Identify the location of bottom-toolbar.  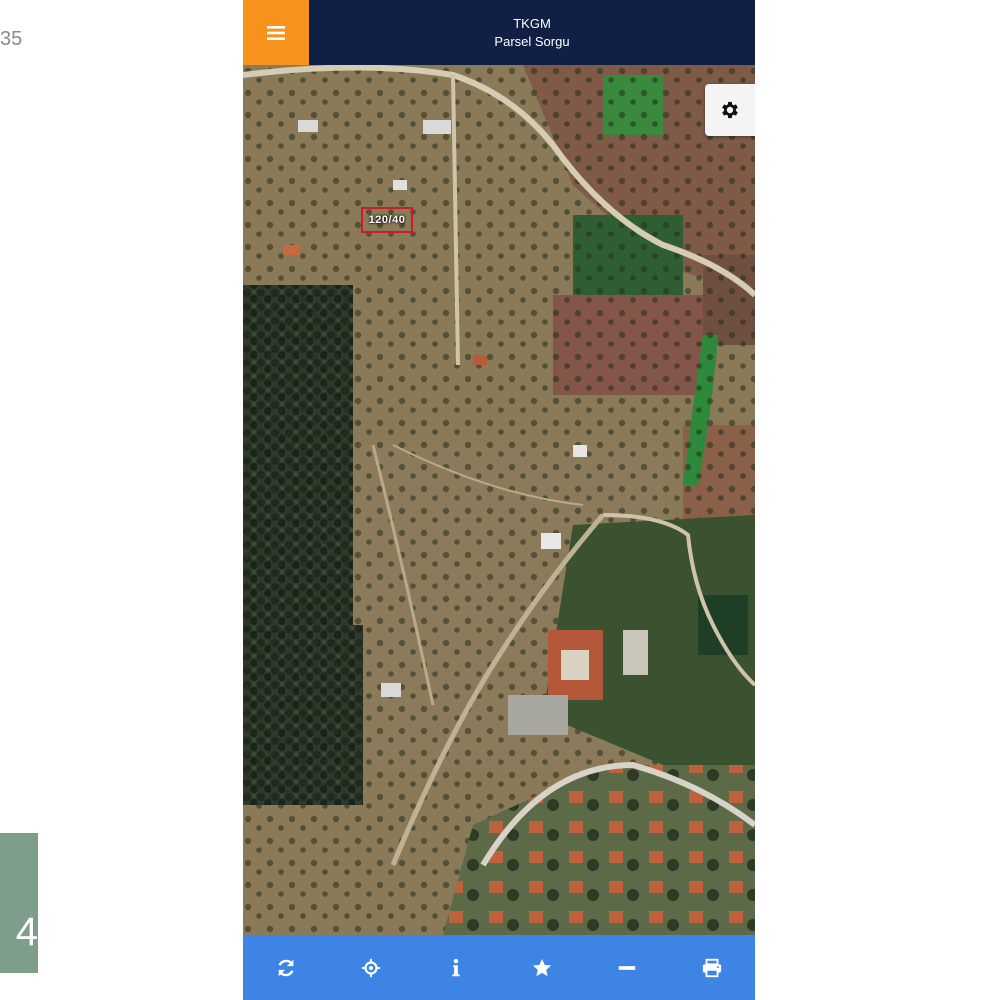
(499, 967).